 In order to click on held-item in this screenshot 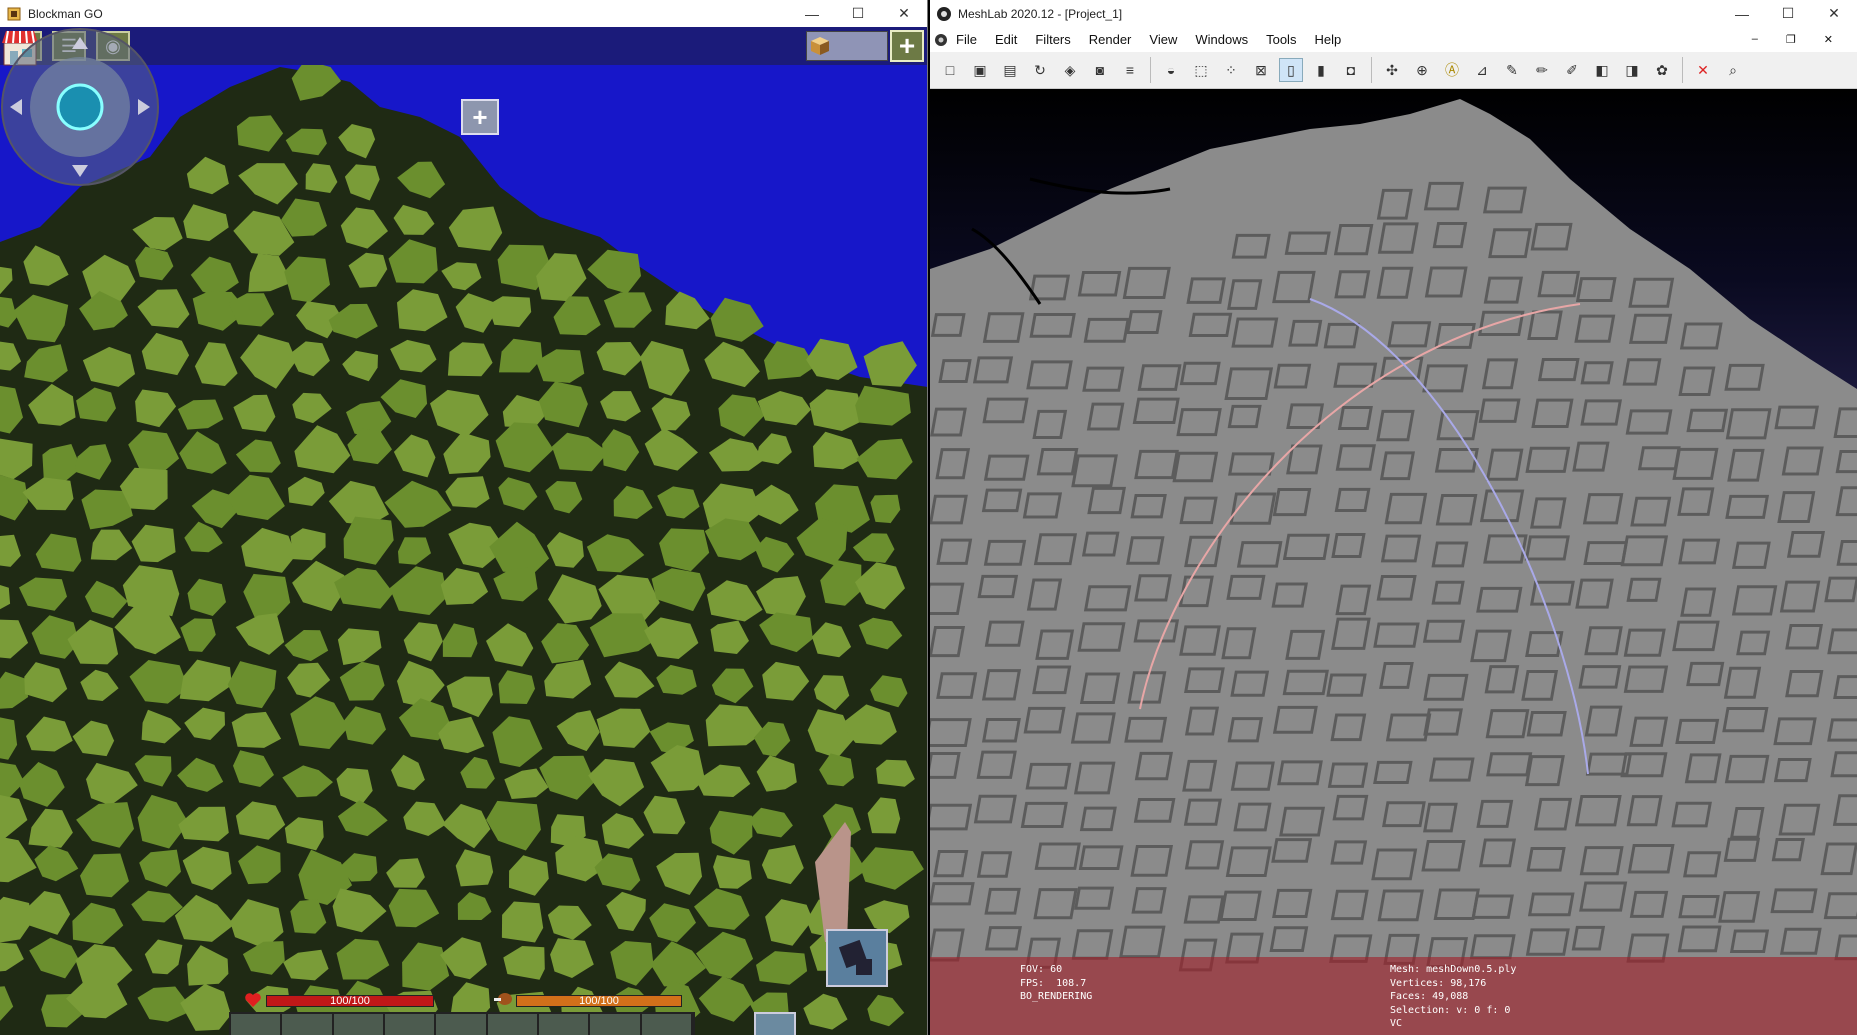, I will do `click(833, 882)`.